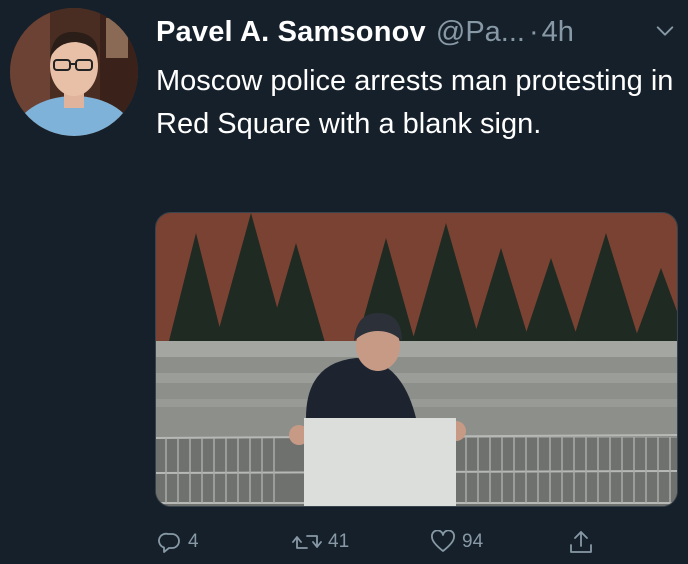 The height and width of the screenshot is (564, 688). Describe the element at coordinates (339, 541) in the screenshot. I see `retweet-count: 41` at that location.